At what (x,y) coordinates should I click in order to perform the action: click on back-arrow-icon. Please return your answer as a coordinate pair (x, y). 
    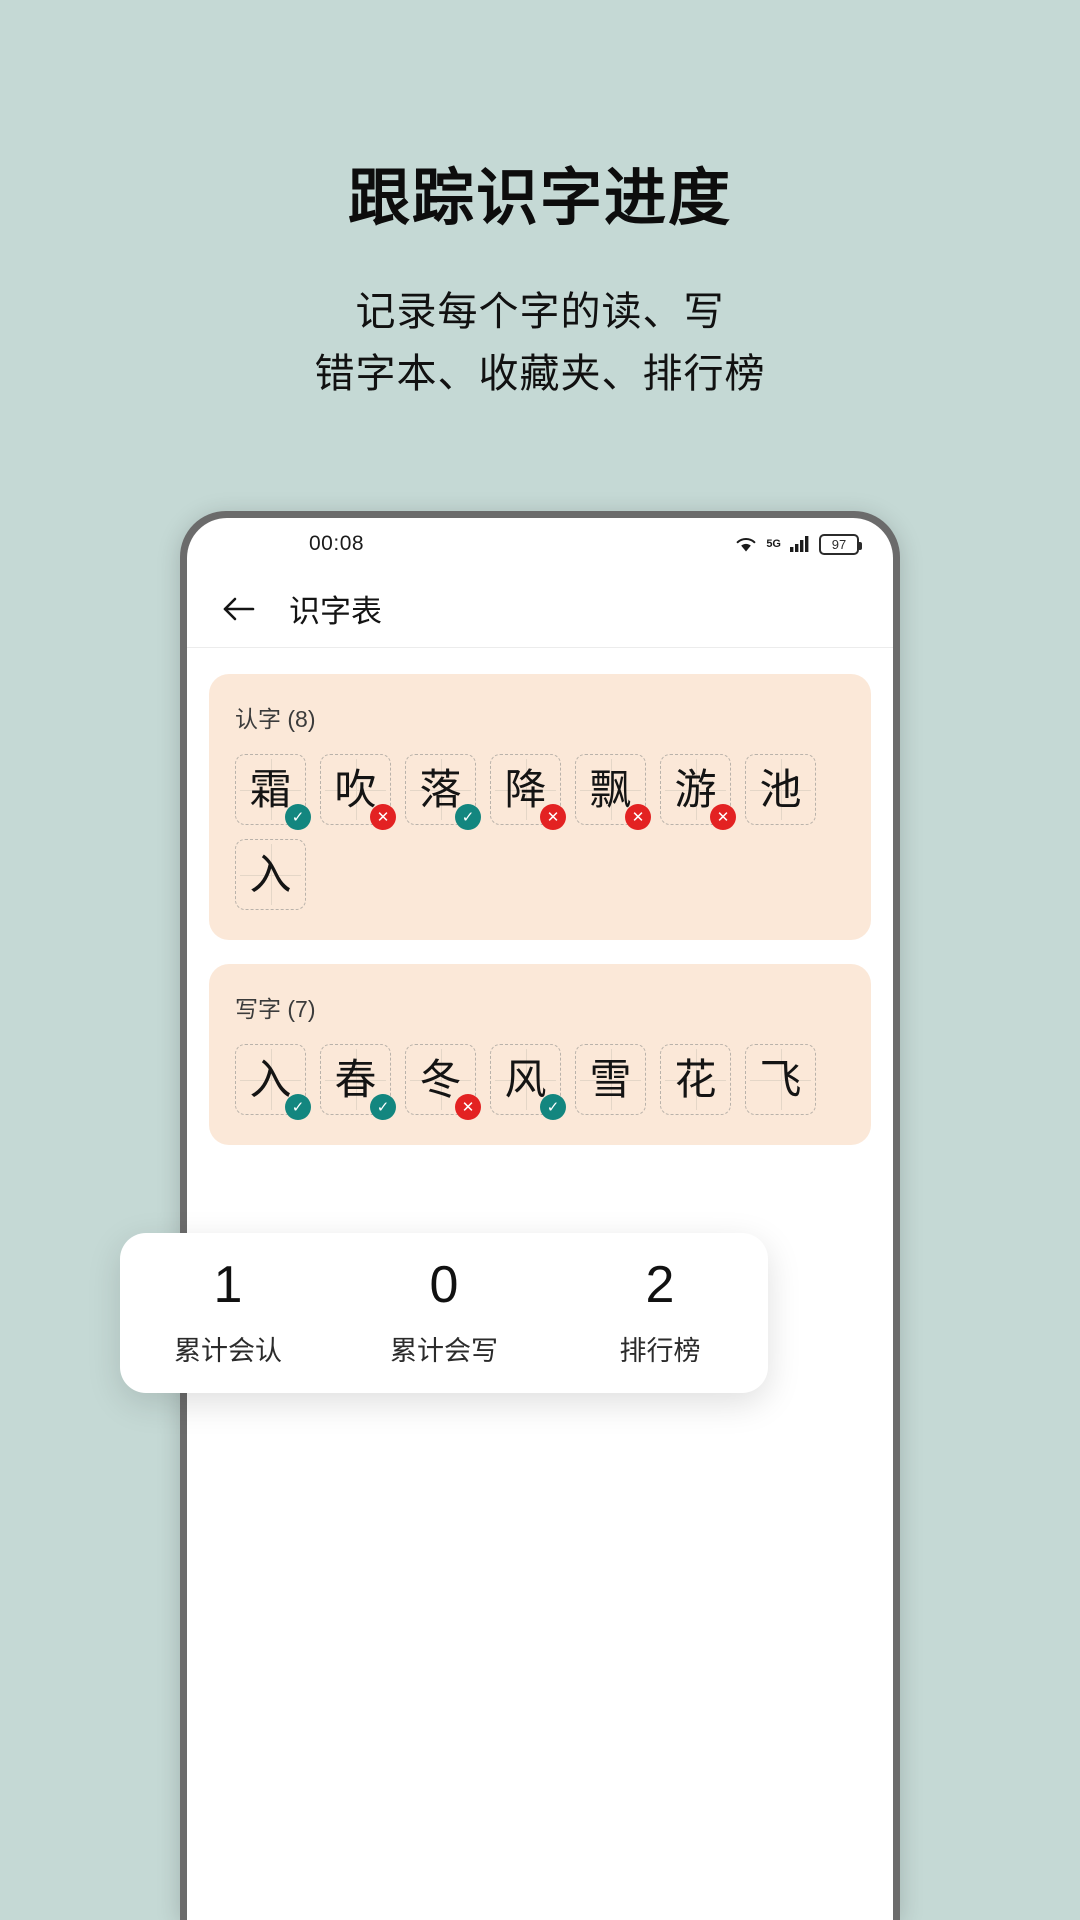
    Looking at the image, I should click on (239, 609).